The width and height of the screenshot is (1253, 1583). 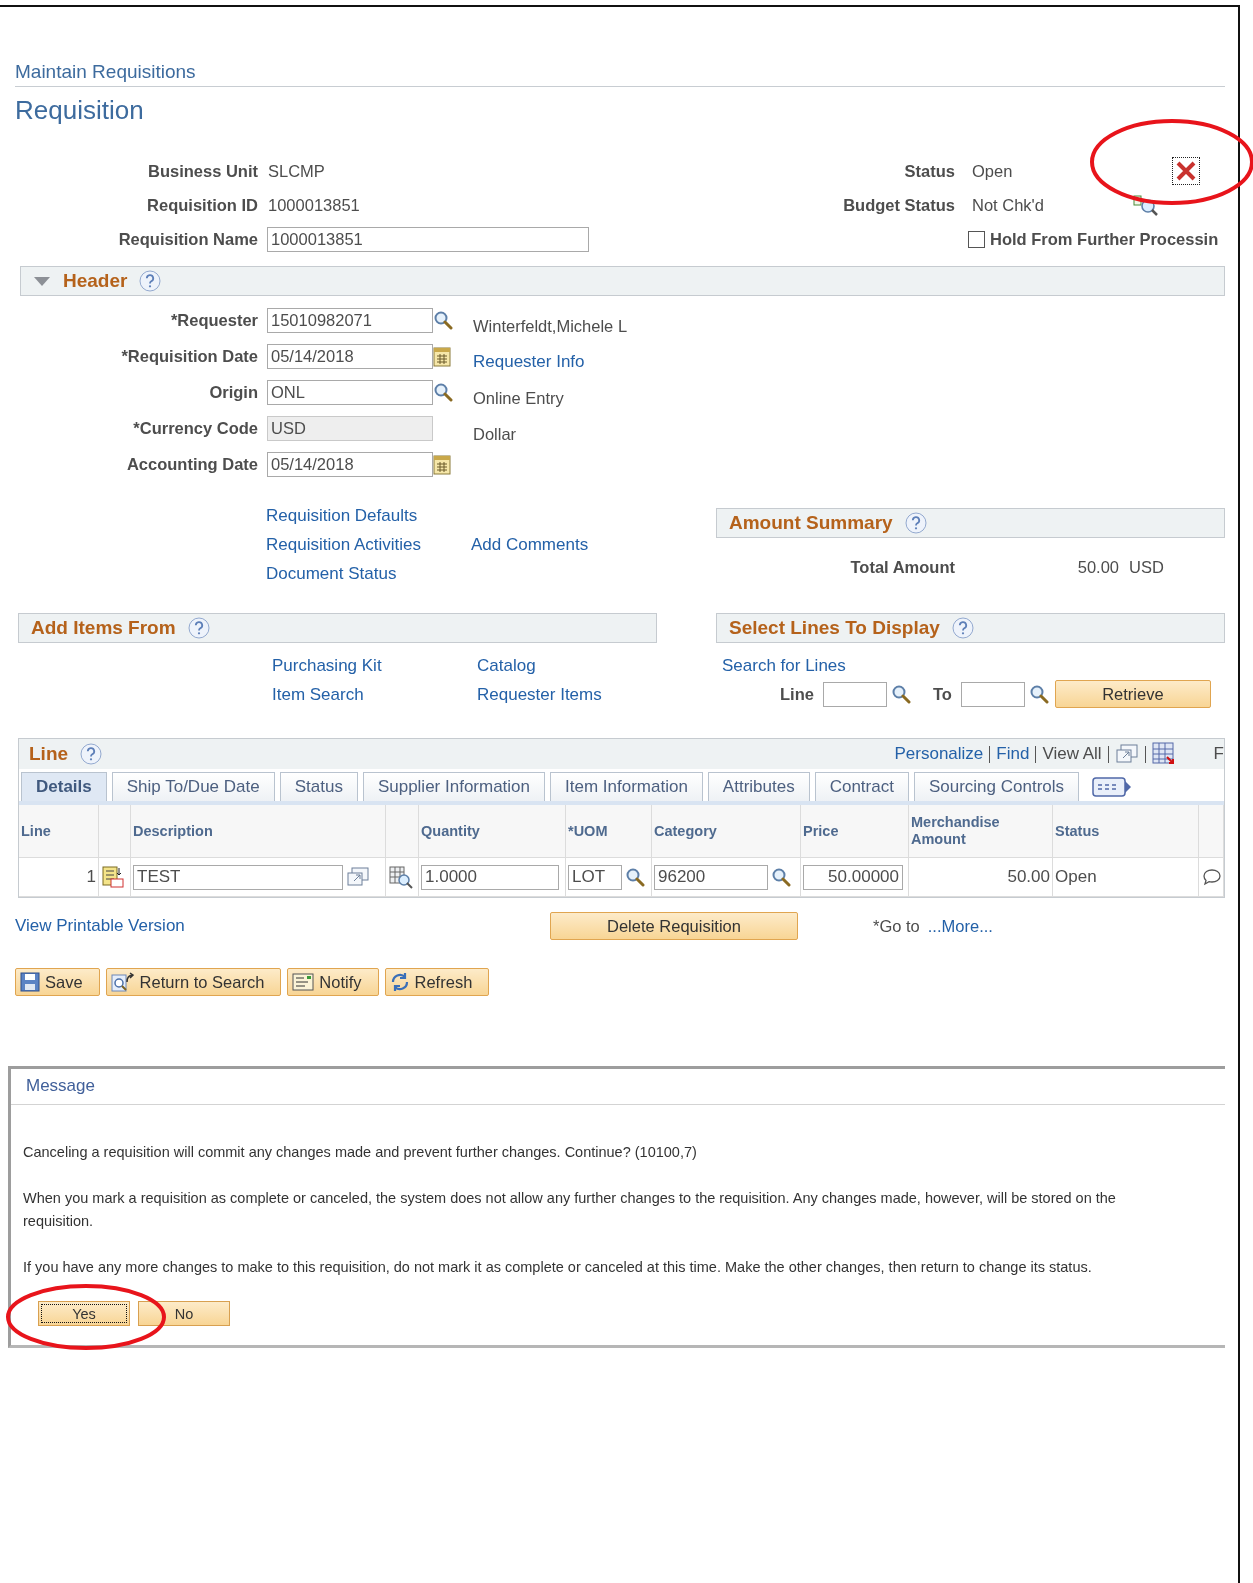 I want to click on go-to-label: *Go to, so click(x=896, y=925).